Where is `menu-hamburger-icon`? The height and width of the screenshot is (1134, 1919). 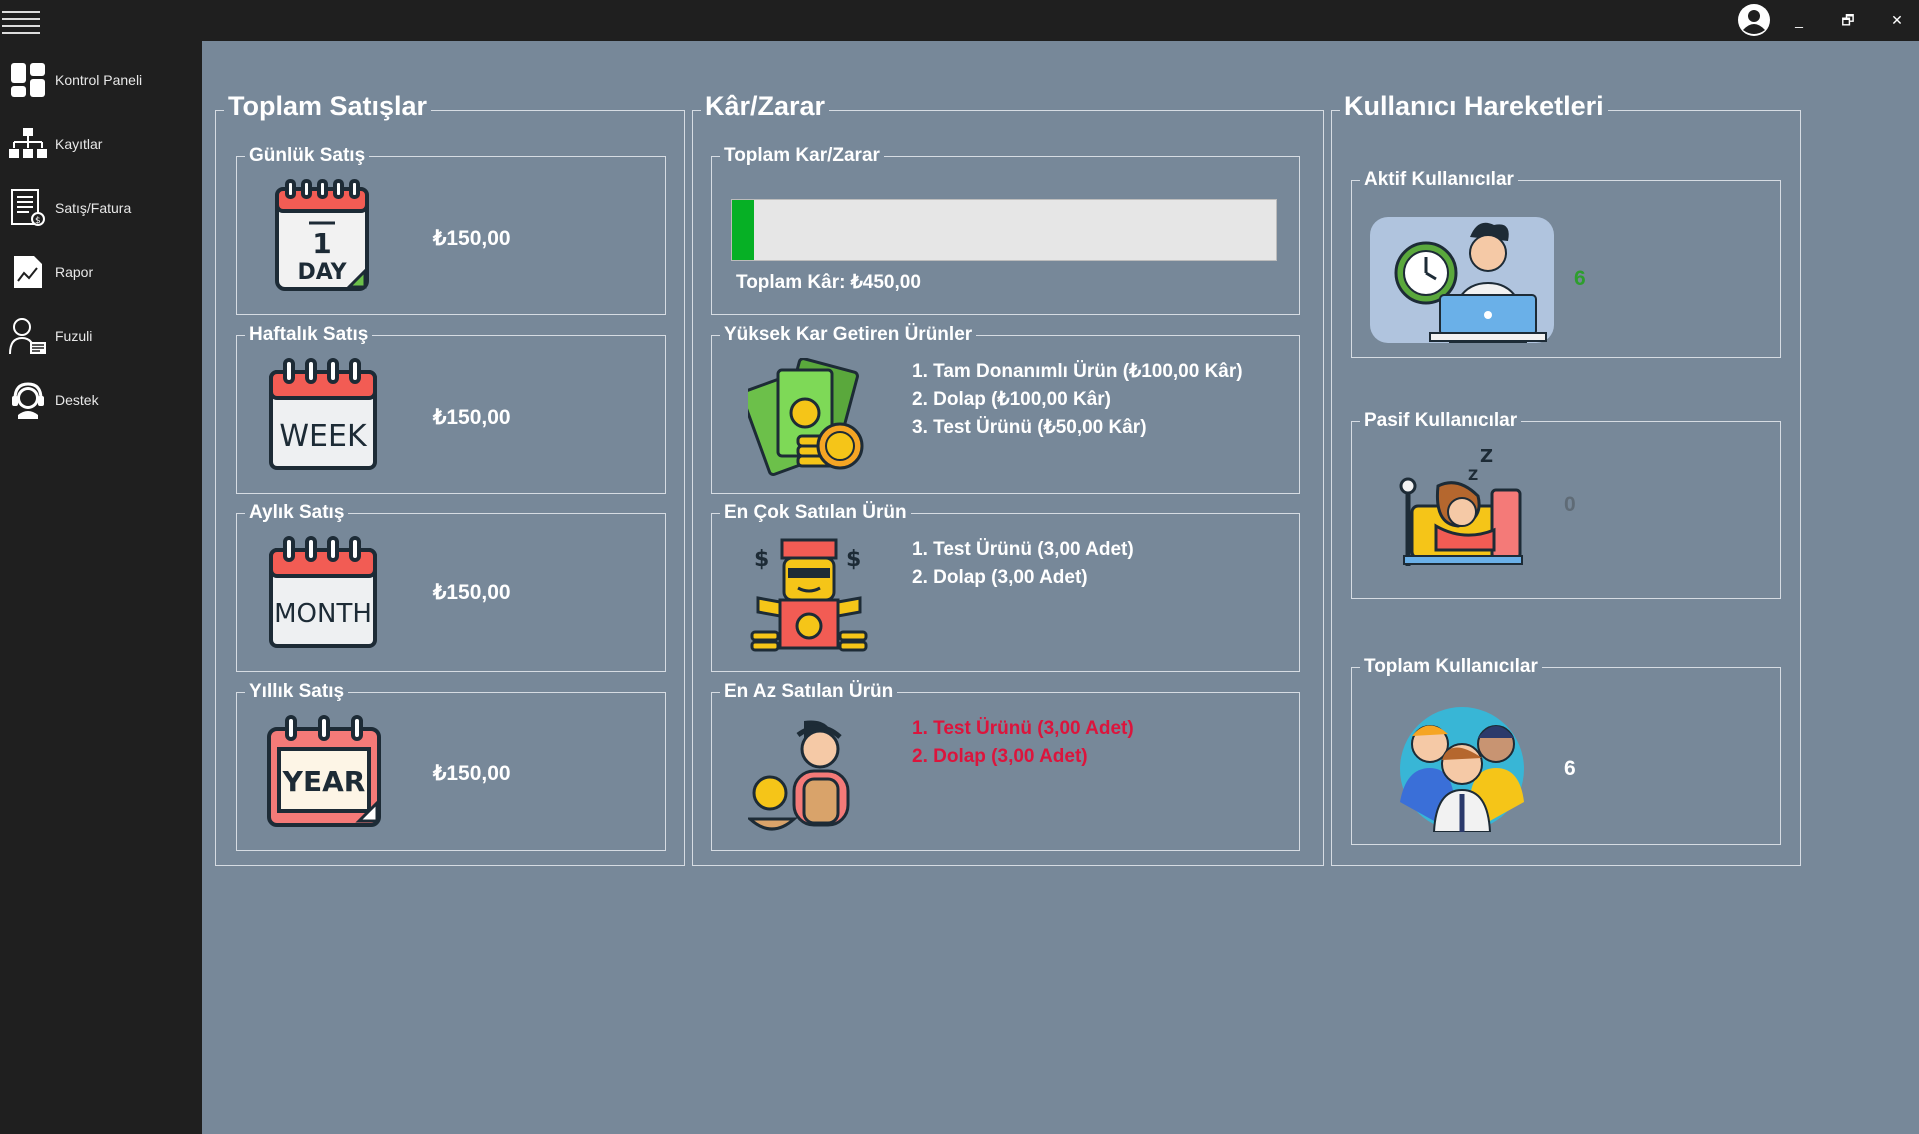
menu-hamburger-icon is located at coordinates (21, 20).